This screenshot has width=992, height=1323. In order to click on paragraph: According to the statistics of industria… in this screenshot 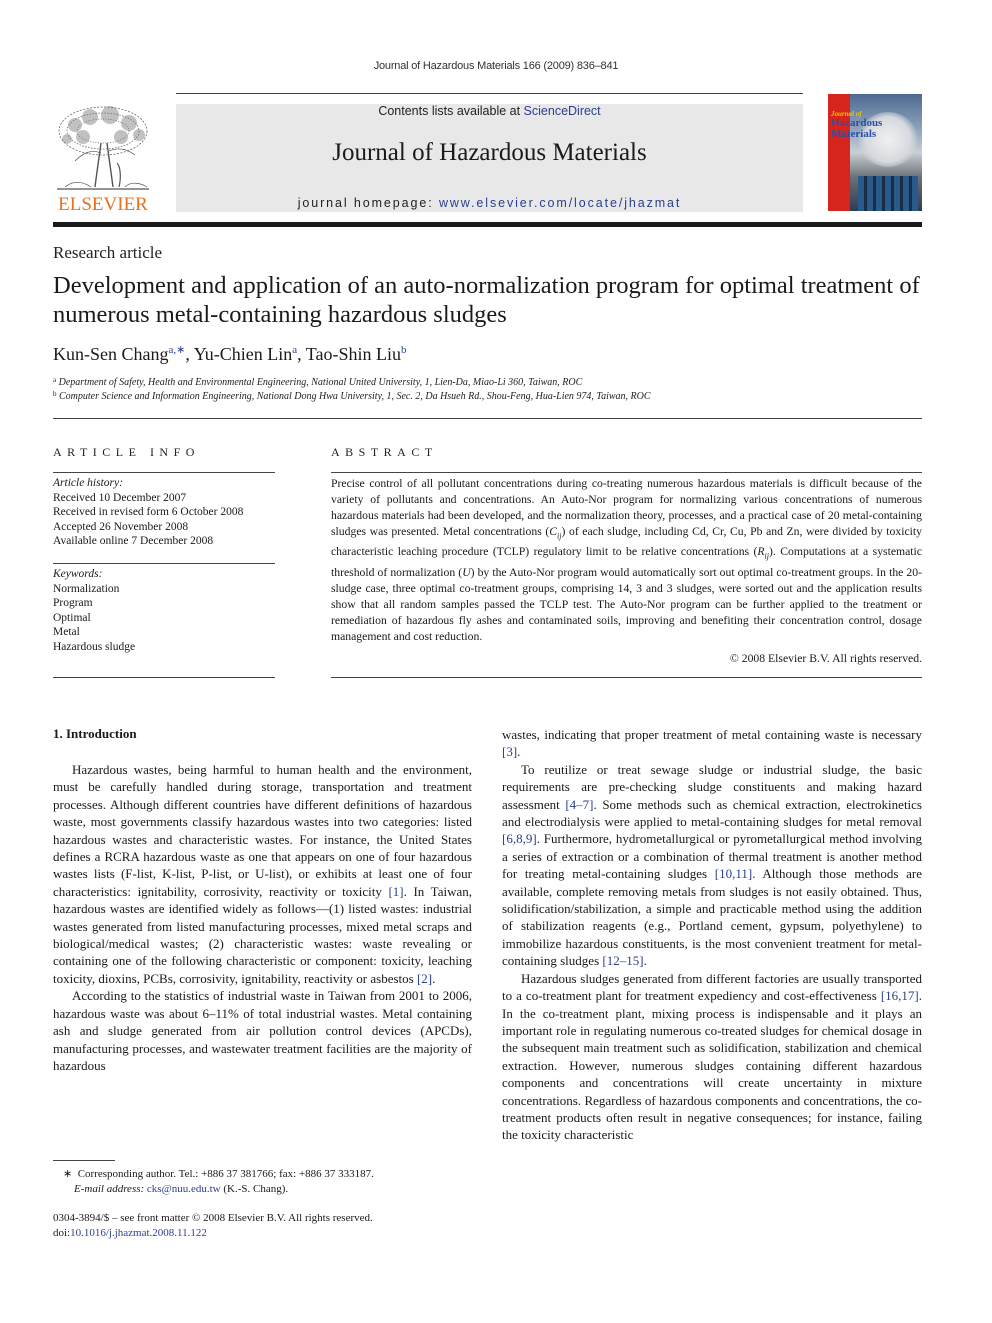, I will do `click(262, 1030)`.